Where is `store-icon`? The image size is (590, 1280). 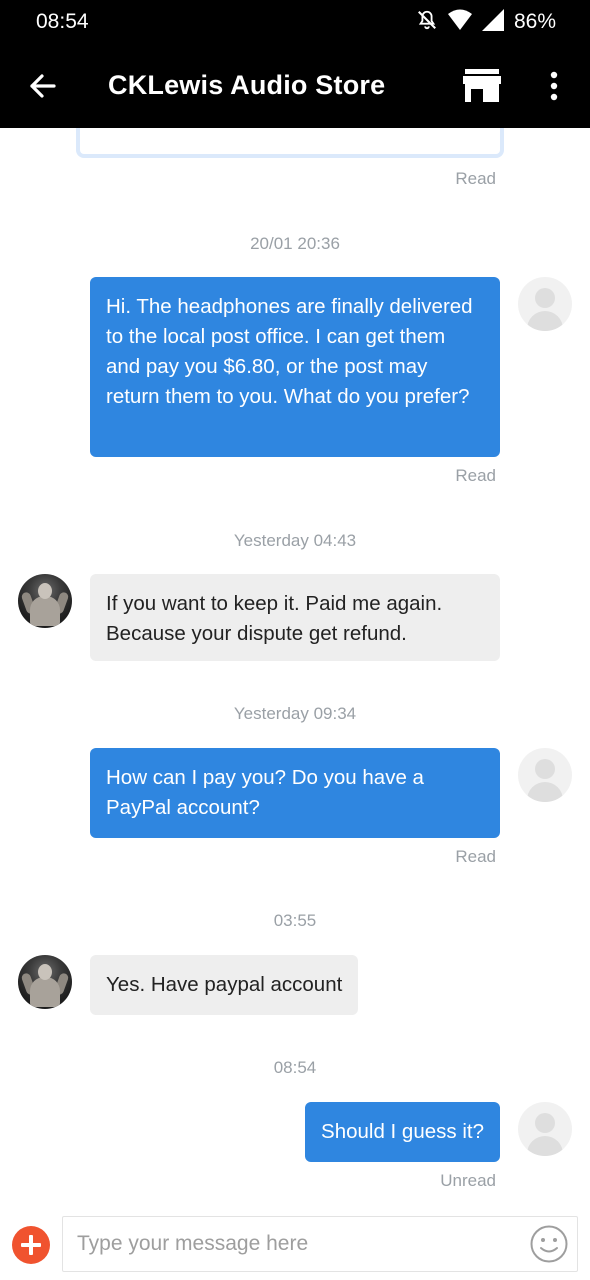 store-icon is located at coordinates (482, 88).